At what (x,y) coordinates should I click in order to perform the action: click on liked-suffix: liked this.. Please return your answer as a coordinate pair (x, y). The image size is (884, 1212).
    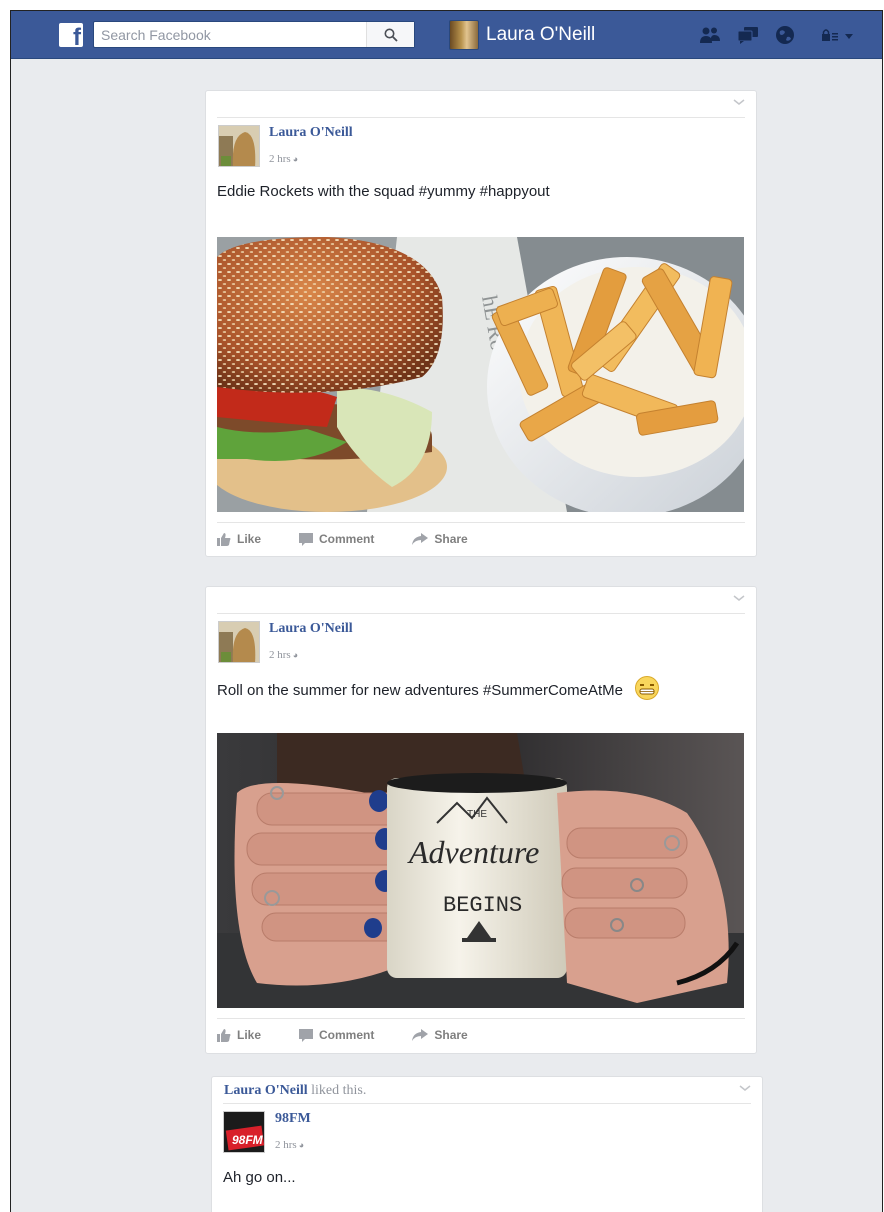
    Looking at the image, I should click on (339, 1090).